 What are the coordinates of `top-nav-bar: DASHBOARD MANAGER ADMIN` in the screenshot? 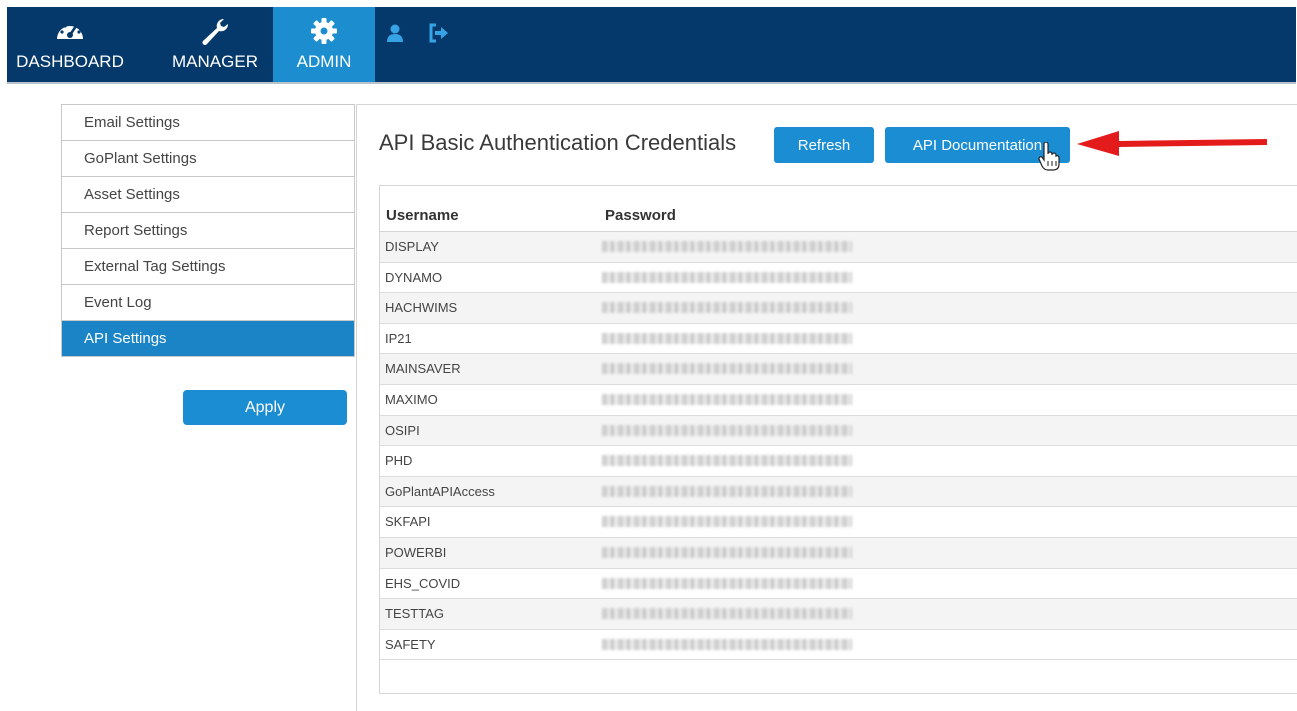 It's located at (651, 45).